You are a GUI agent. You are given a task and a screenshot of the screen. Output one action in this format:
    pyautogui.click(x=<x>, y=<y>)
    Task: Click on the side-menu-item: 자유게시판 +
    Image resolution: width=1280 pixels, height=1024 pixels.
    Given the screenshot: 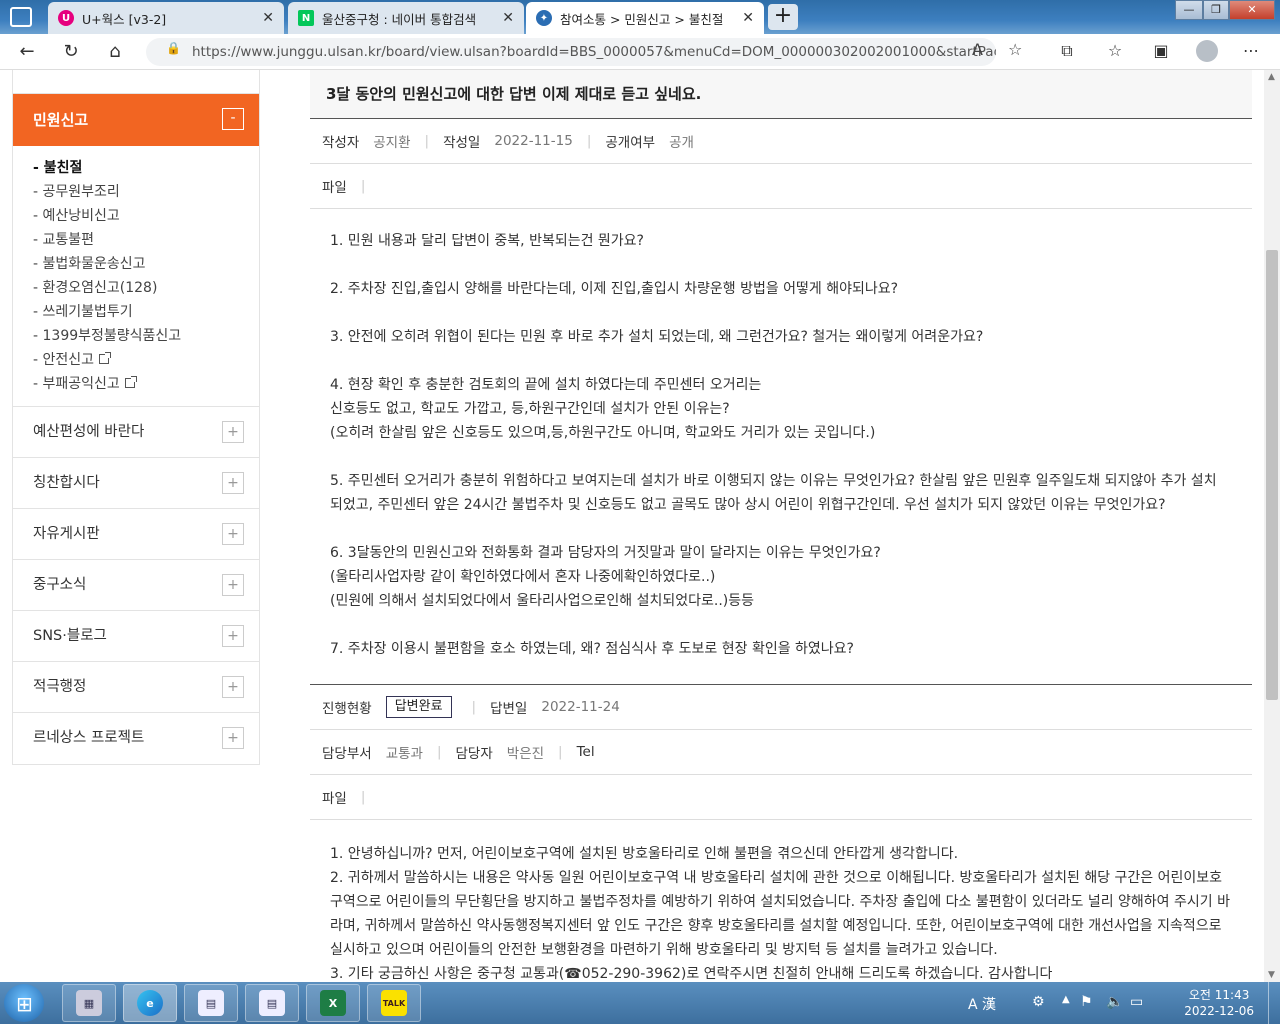 What is the action you would take?
    pyautogui.click(x=136, y=534)
    